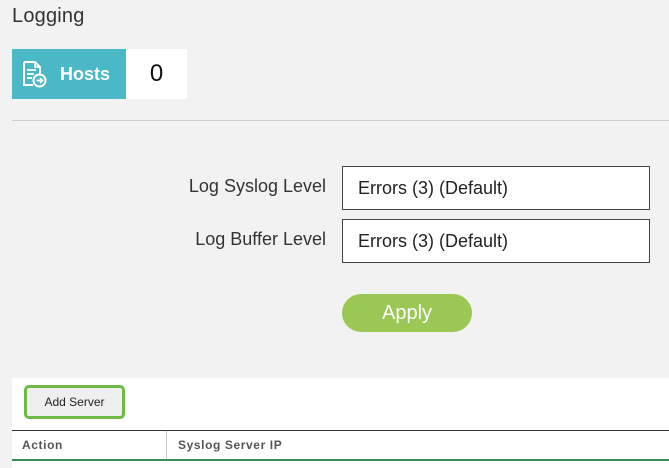  I want to click on syslog-level-select: Errors (3) (Default), so click(496, 188).